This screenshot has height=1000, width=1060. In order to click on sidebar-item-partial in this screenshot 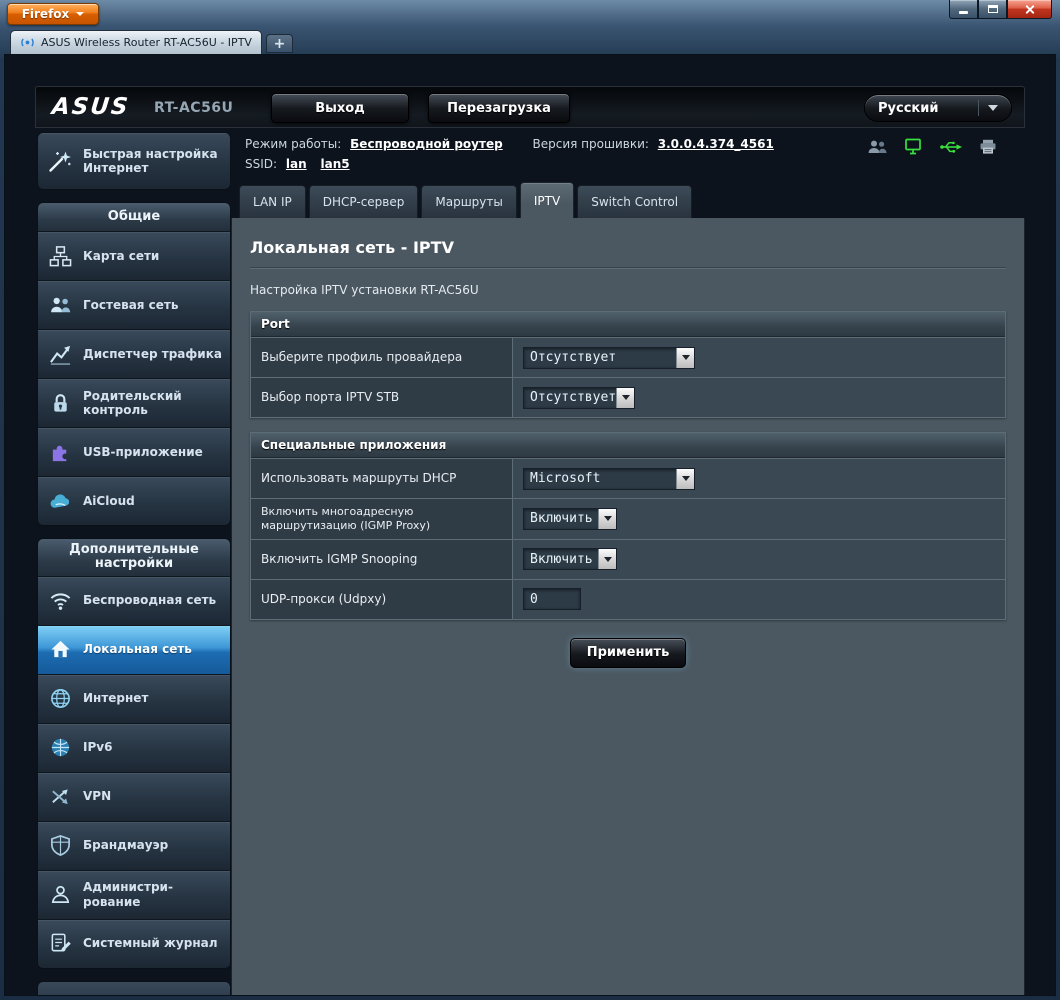, I will do `click(134, 987)`.